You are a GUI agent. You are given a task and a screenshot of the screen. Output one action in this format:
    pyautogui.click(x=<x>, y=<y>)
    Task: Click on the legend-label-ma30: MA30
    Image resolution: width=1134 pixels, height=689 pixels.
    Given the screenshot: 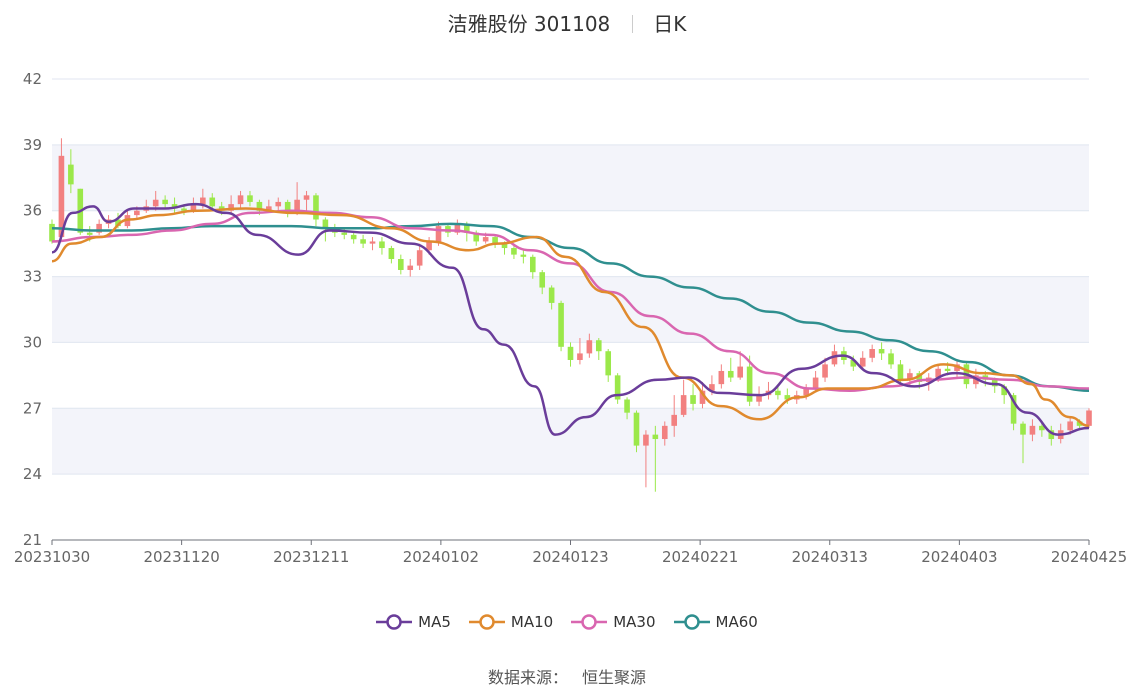 What is the action you would take?
    pyautogui.click(x=634, y=622)
    